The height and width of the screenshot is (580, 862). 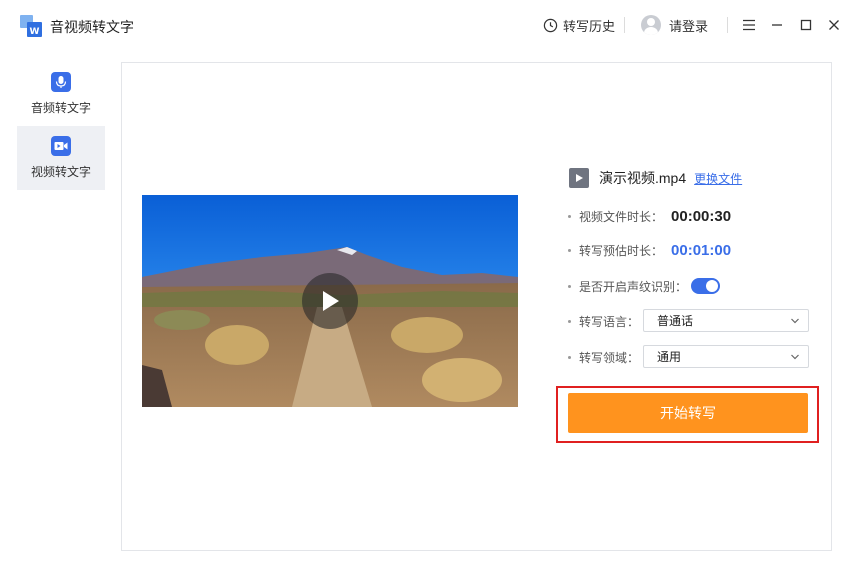 What do you see at coordinates (61, 94) in the screenshot?
I see `sidebar-item-audio-to-text: 音频转文字` at bounding box center [61, 94].